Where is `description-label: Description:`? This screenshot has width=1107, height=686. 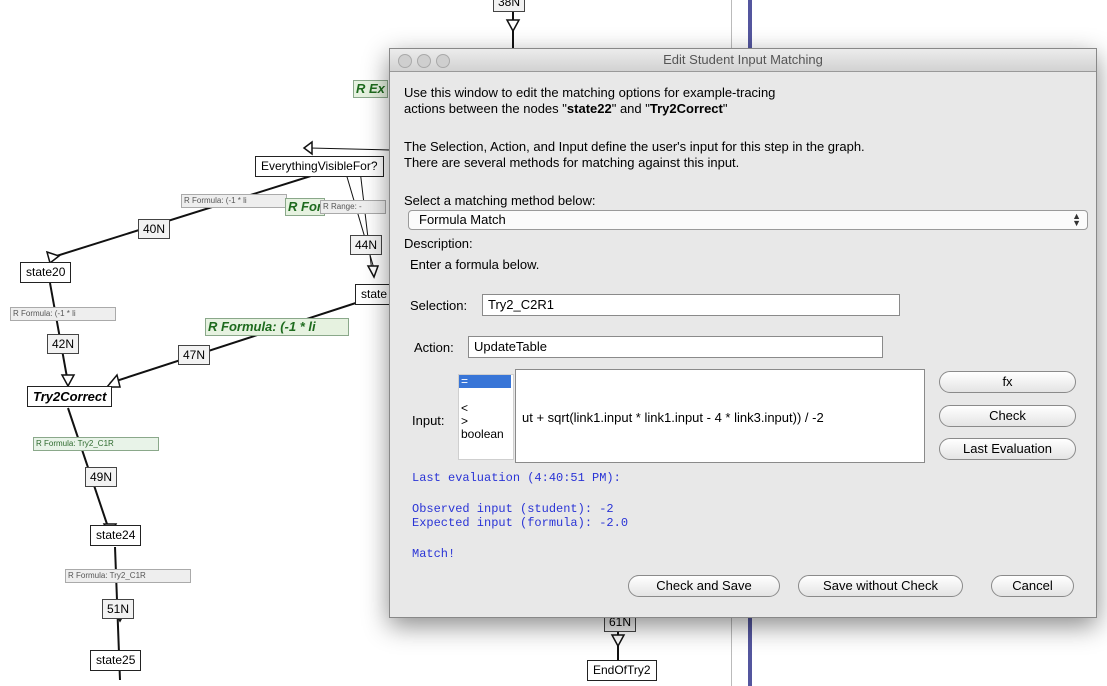
description-label: Description: is located at coordinates (438, 243).